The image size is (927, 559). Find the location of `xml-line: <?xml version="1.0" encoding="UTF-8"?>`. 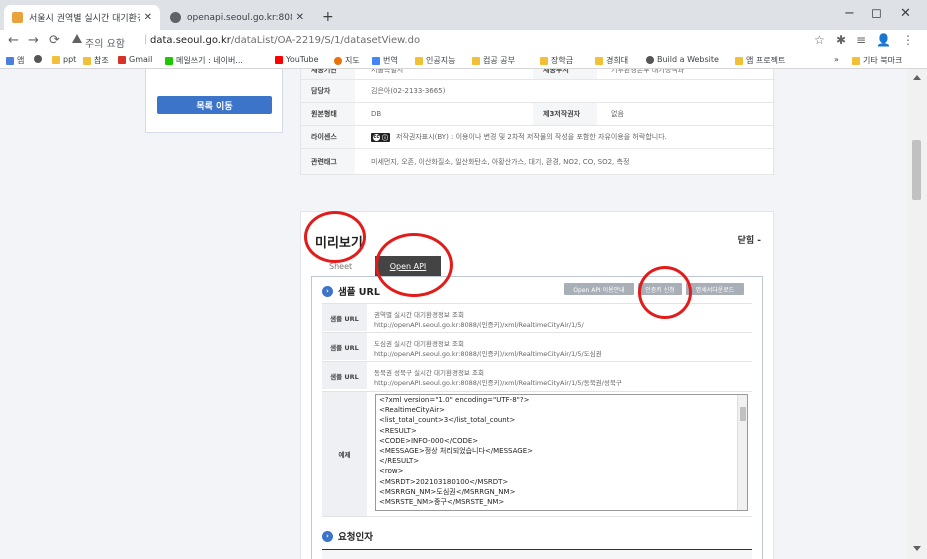

xml-line: <?xml version="1.0" encoding="UTF-8"?> is located at coordinates (454, 400).